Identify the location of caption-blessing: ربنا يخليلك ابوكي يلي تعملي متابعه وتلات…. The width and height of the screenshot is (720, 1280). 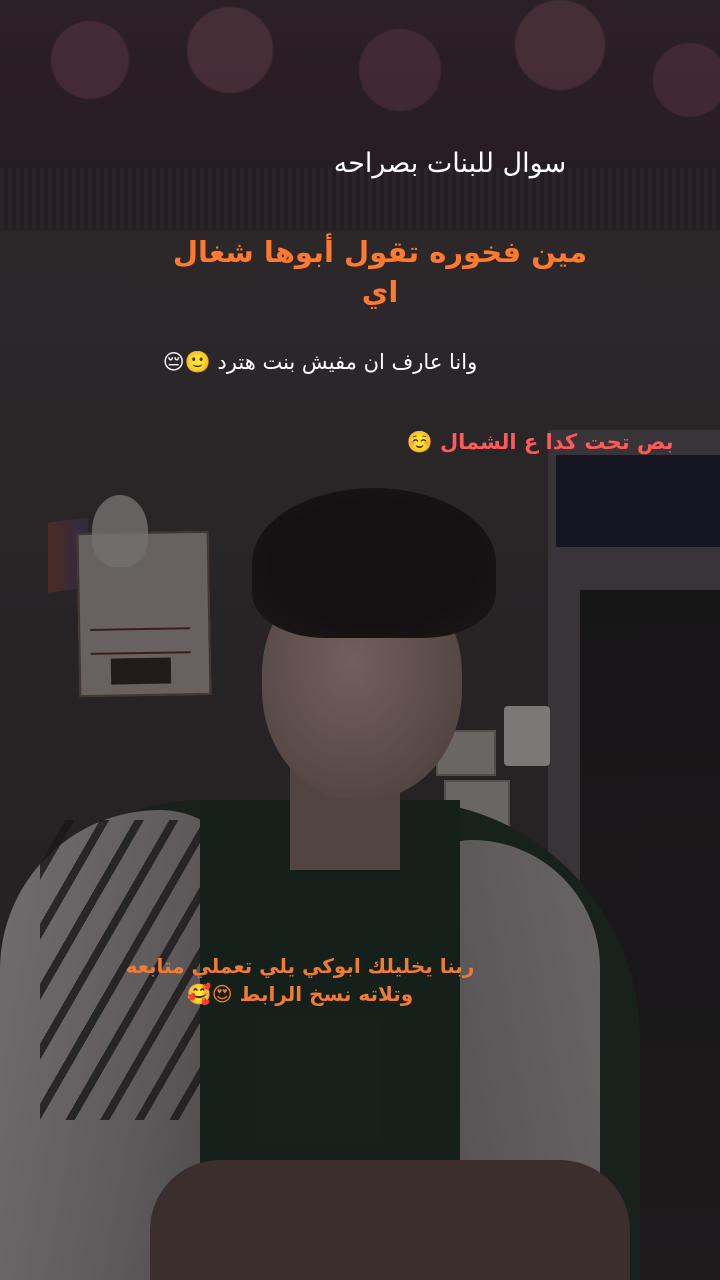
(300, 980).